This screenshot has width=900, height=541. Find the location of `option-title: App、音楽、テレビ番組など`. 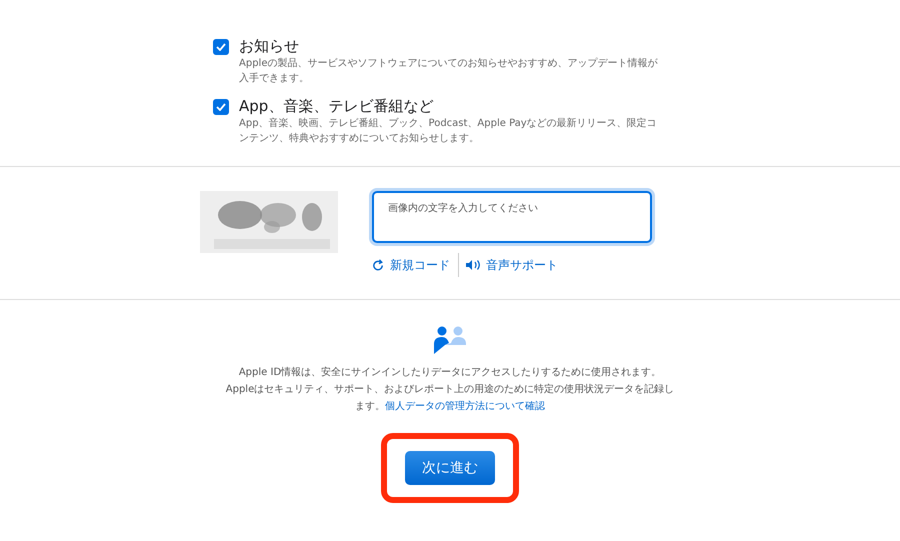

option-title: App、音楽、テレビ番組など is located at coordinates (336, 106).